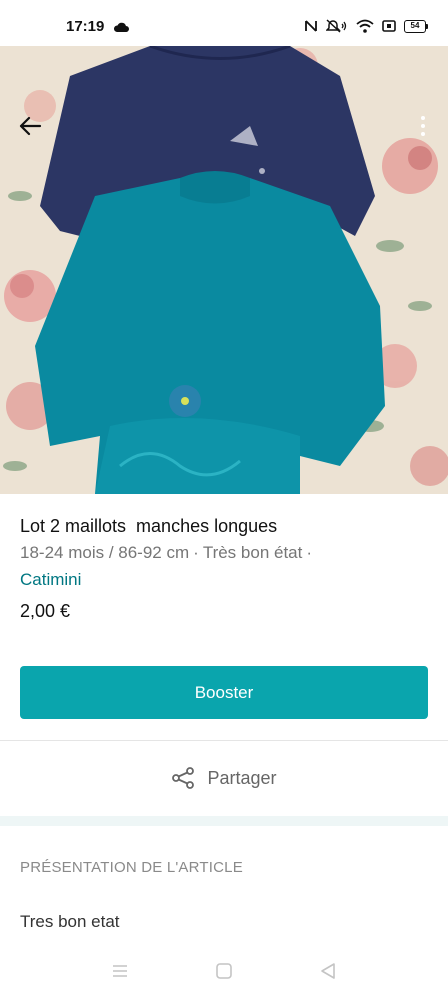  I want to click on item-condition: Très bon état, so click(252, 552).